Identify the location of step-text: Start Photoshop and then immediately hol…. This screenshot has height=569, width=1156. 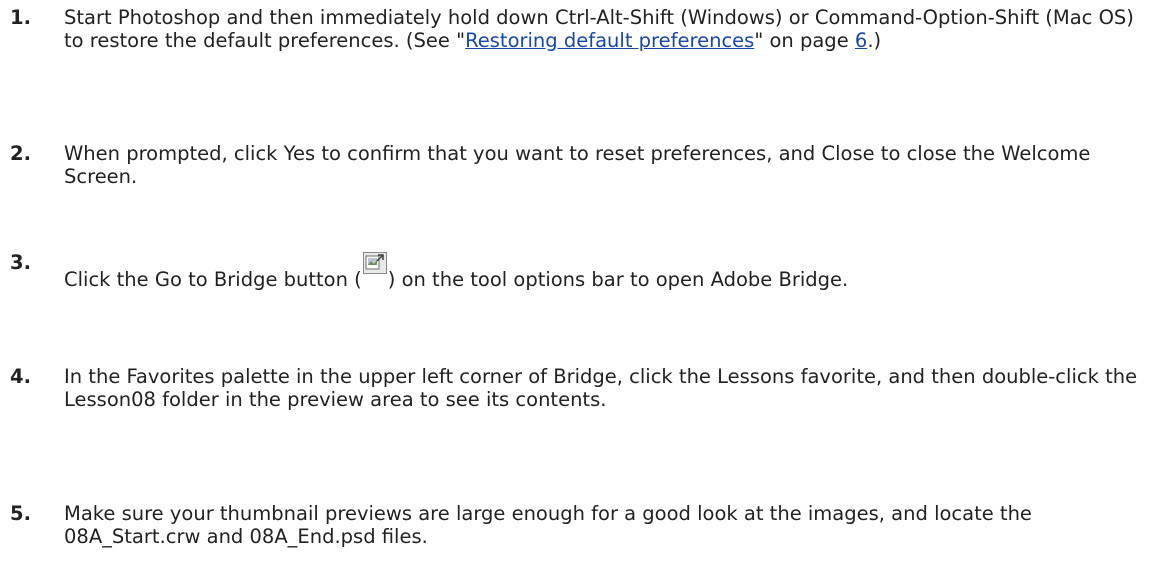
(609, 29).